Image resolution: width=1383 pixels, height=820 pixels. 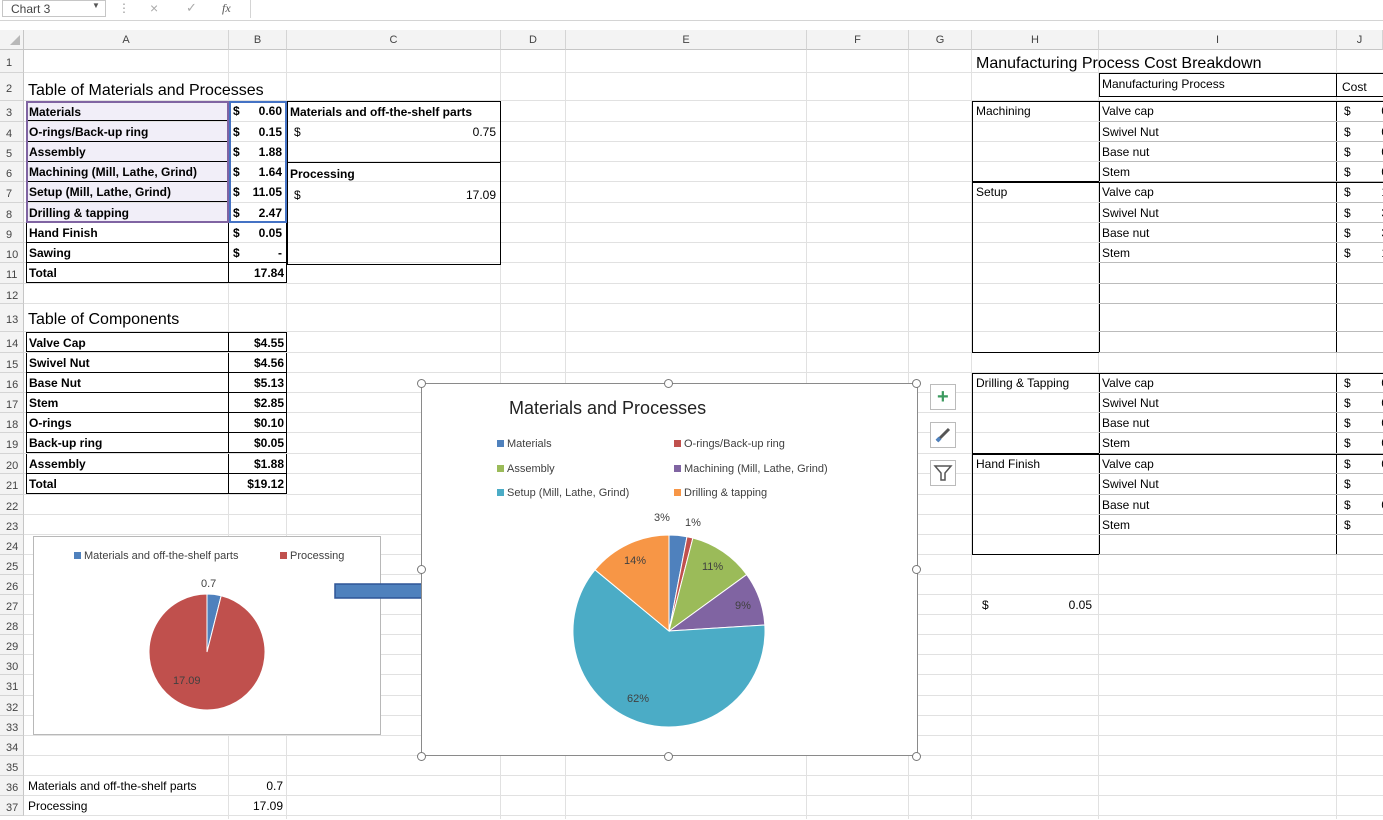 What do you see at coordinates (12, 625) in the screenshot?
I see `row-header-28: 28` at bounding box center [12, 625].